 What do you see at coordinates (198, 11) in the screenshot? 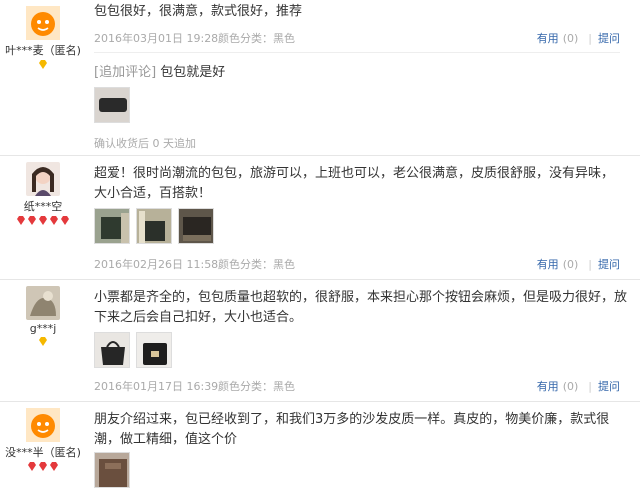
I see `review-text: 包包很好，很满意，款式很好，推荐` at bounding box center [198, 11].